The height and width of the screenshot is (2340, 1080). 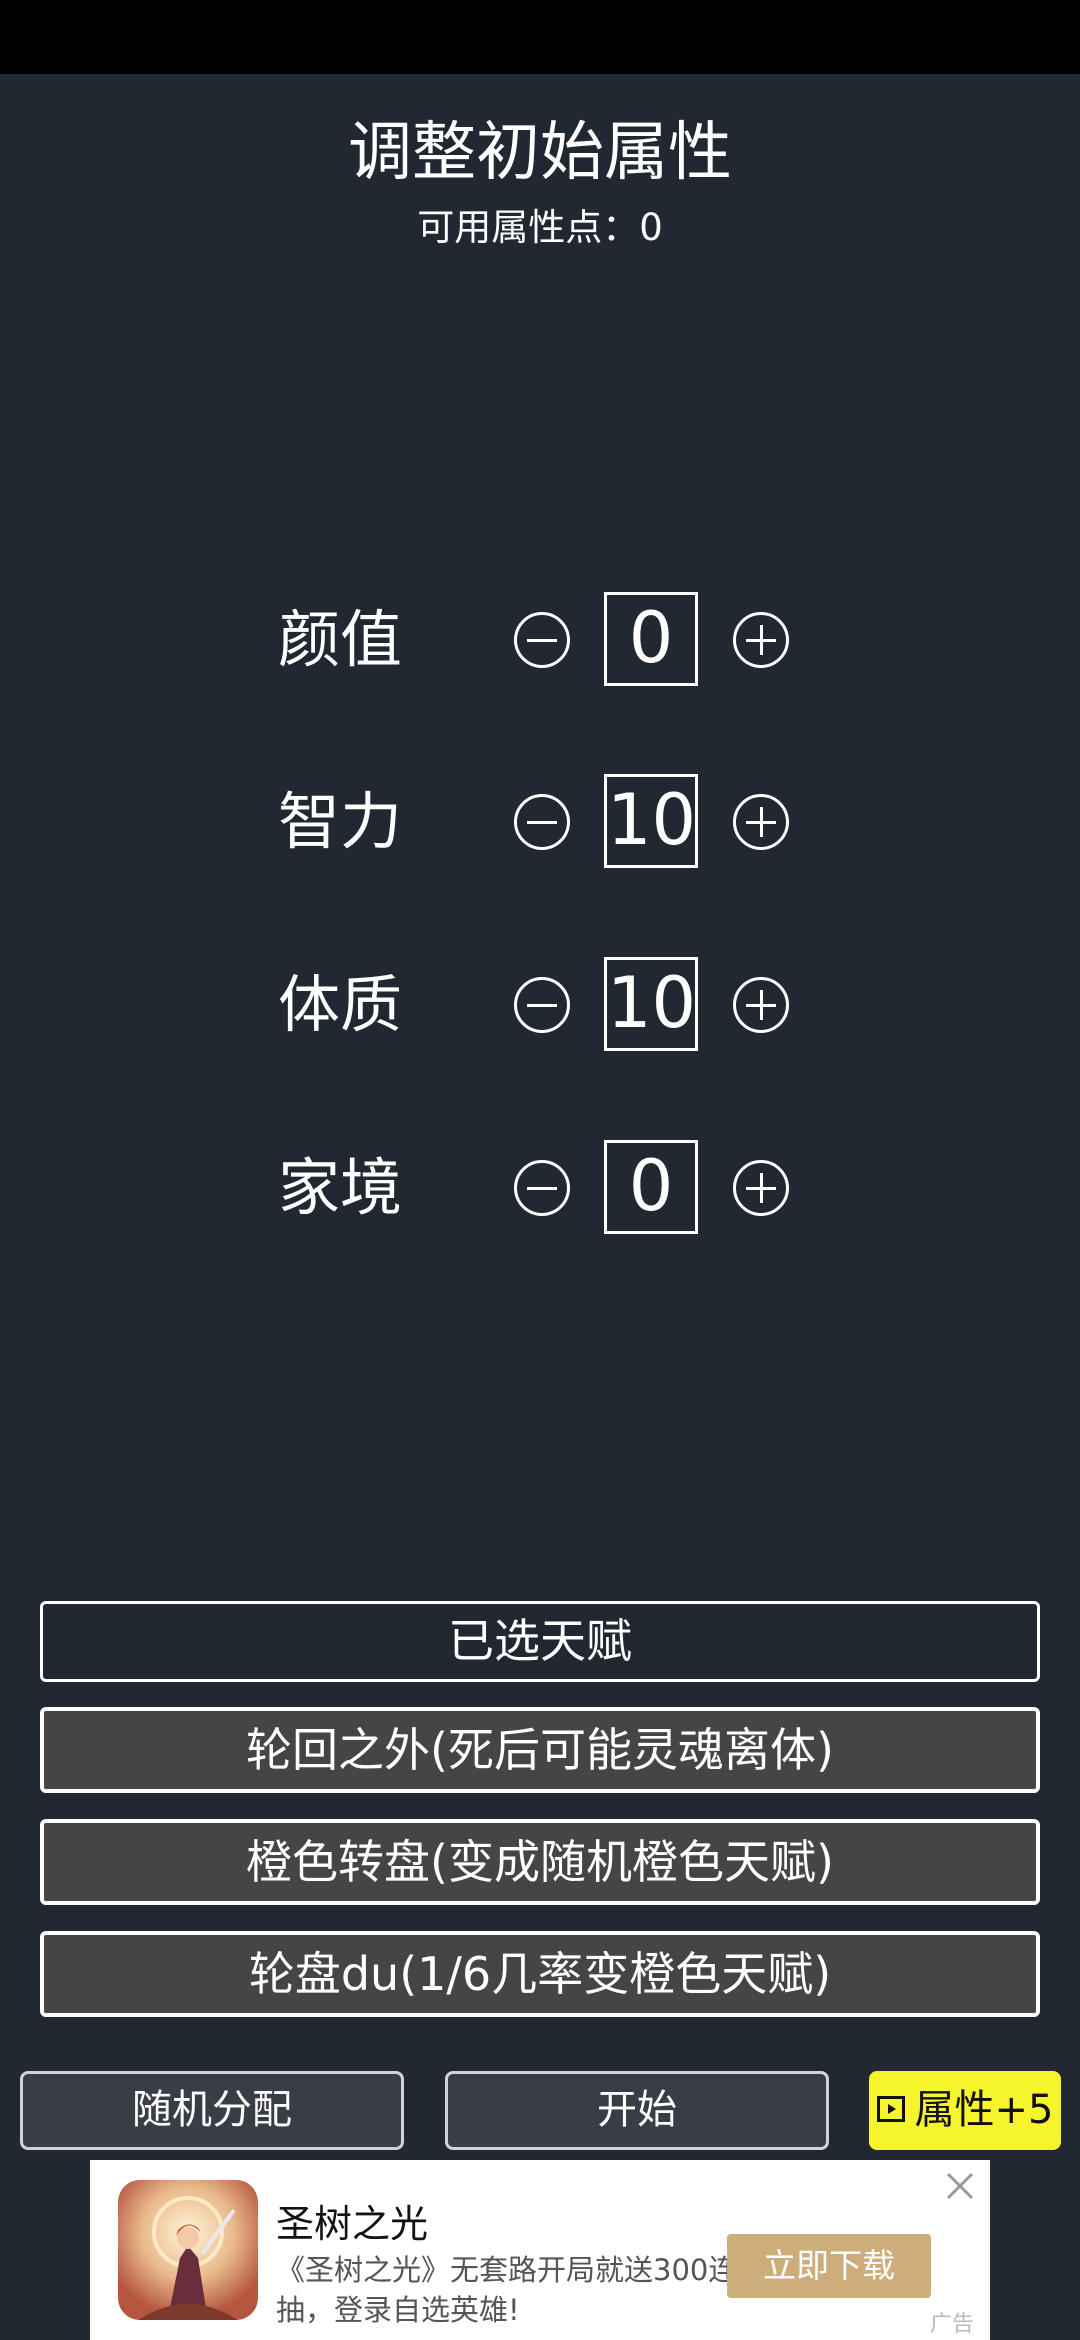 I want to click on attribute-label: 智力, so click(x=340, y=821).